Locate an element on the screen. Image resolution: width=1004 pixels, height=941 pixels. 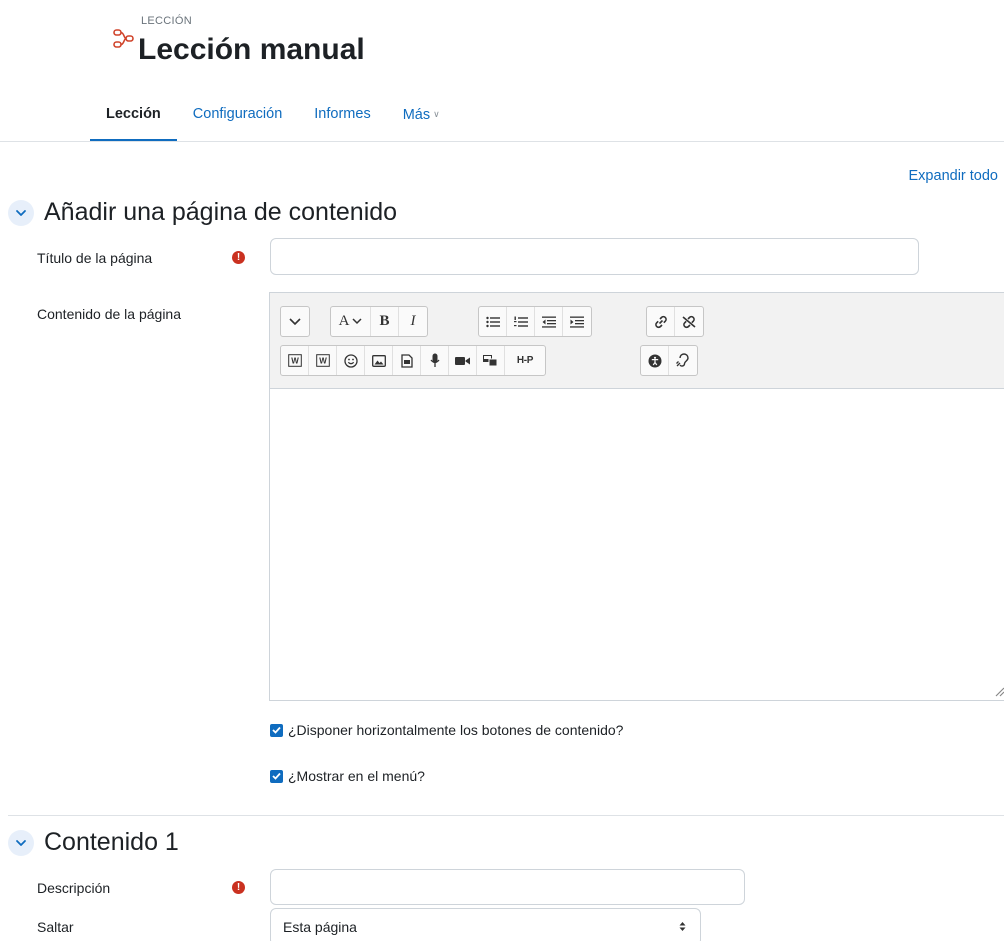
description-input is located at coordinates (507, 887).